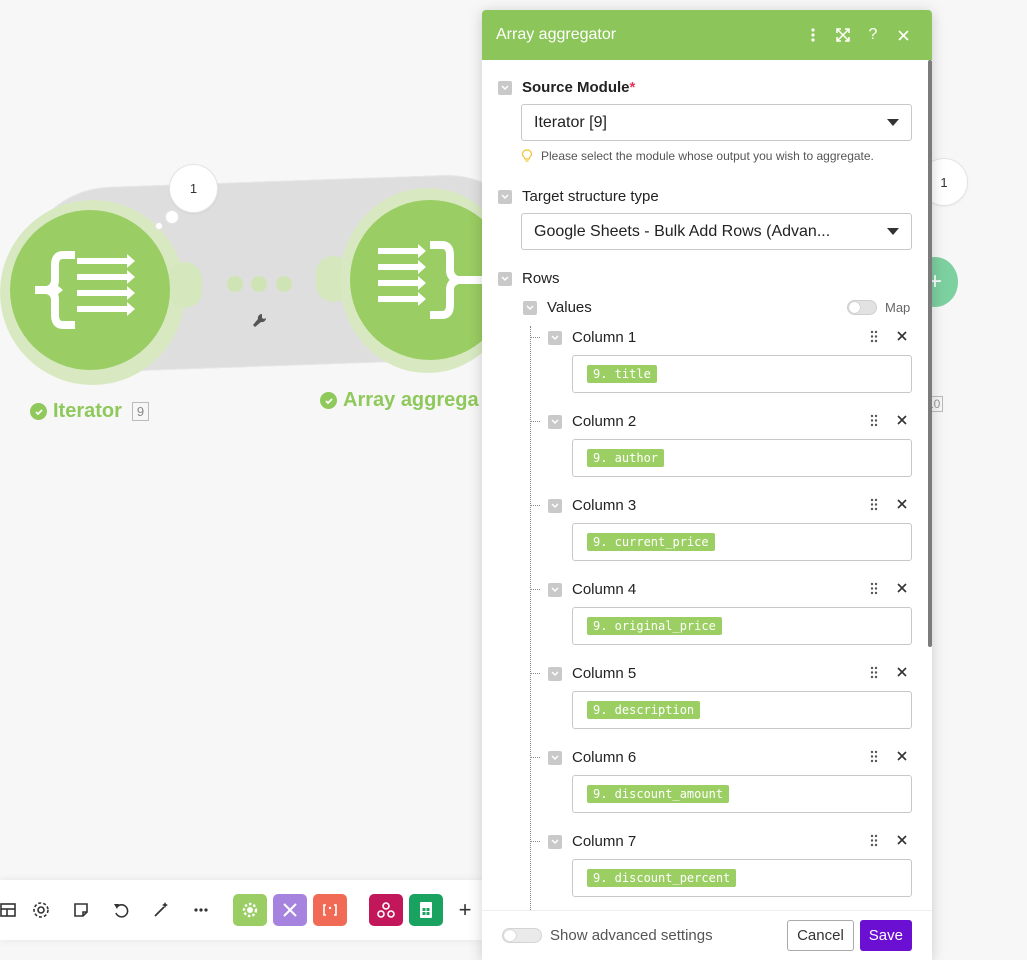  I want to click on source-module-row: Source Module*, so click(566, 87).